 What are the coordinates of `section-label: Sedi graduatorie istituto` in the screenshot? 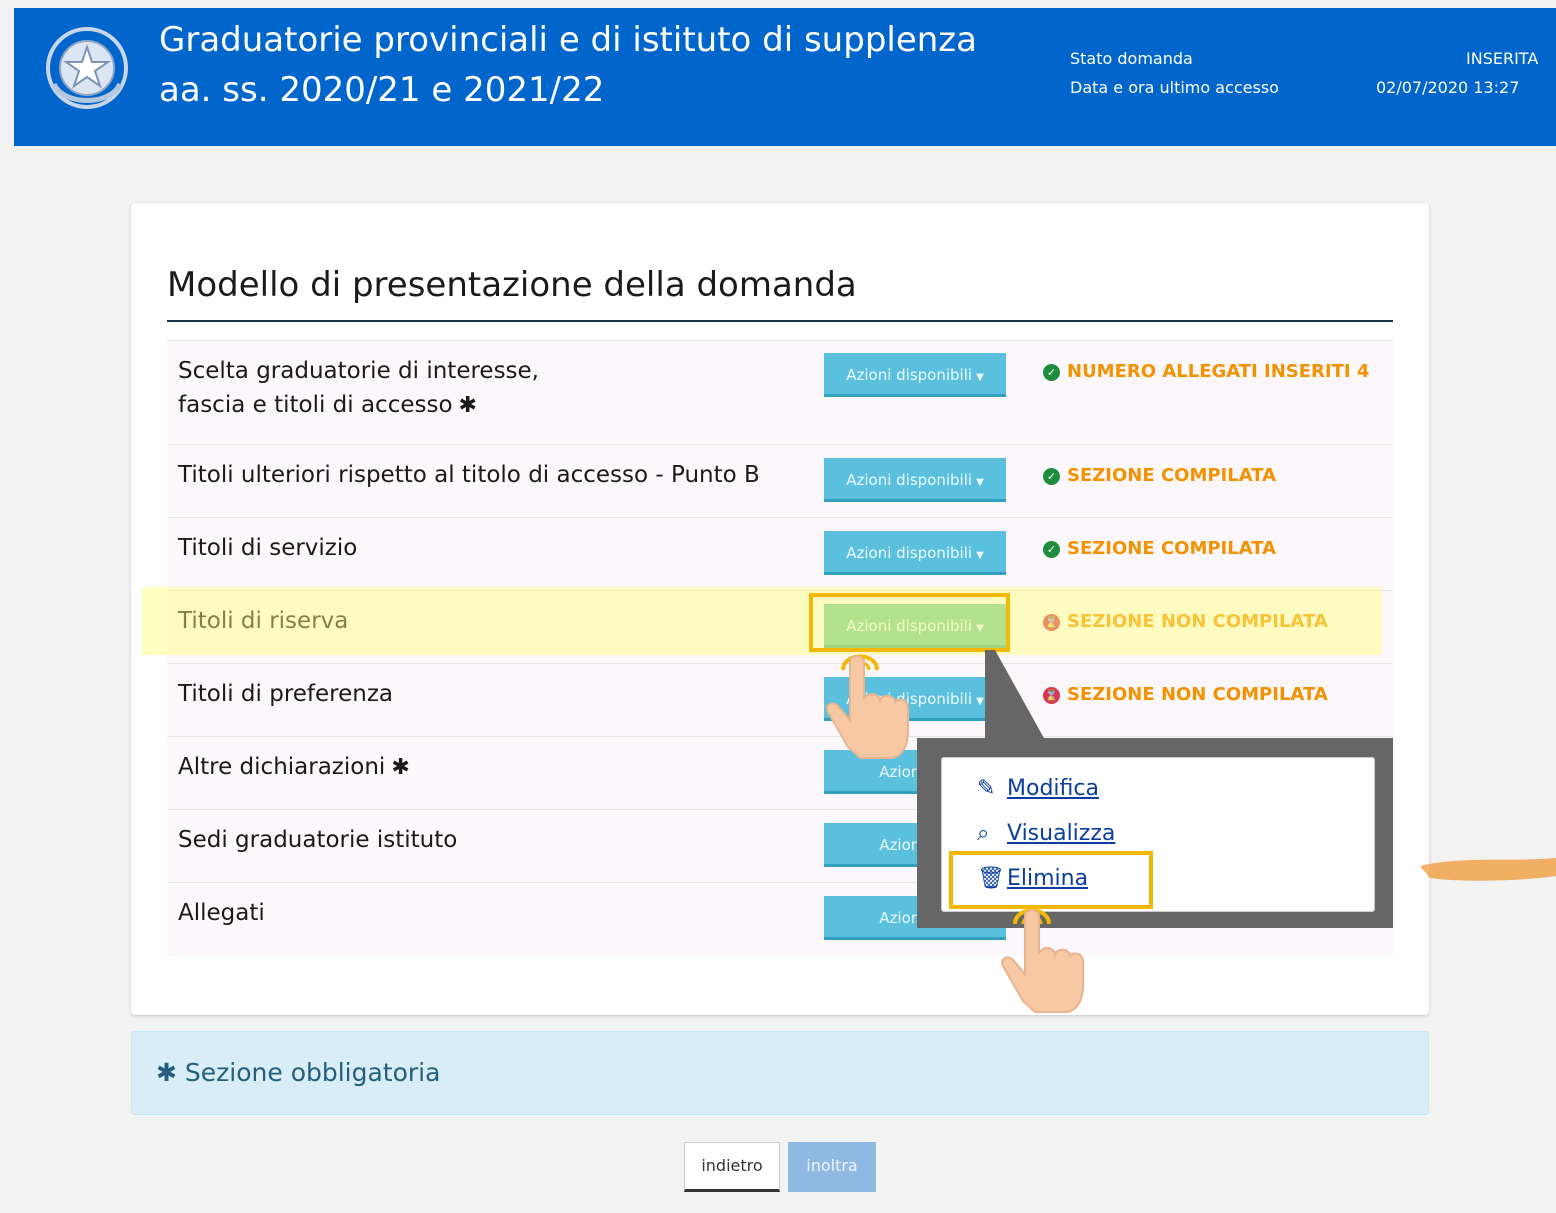 It's located at (318, 840).